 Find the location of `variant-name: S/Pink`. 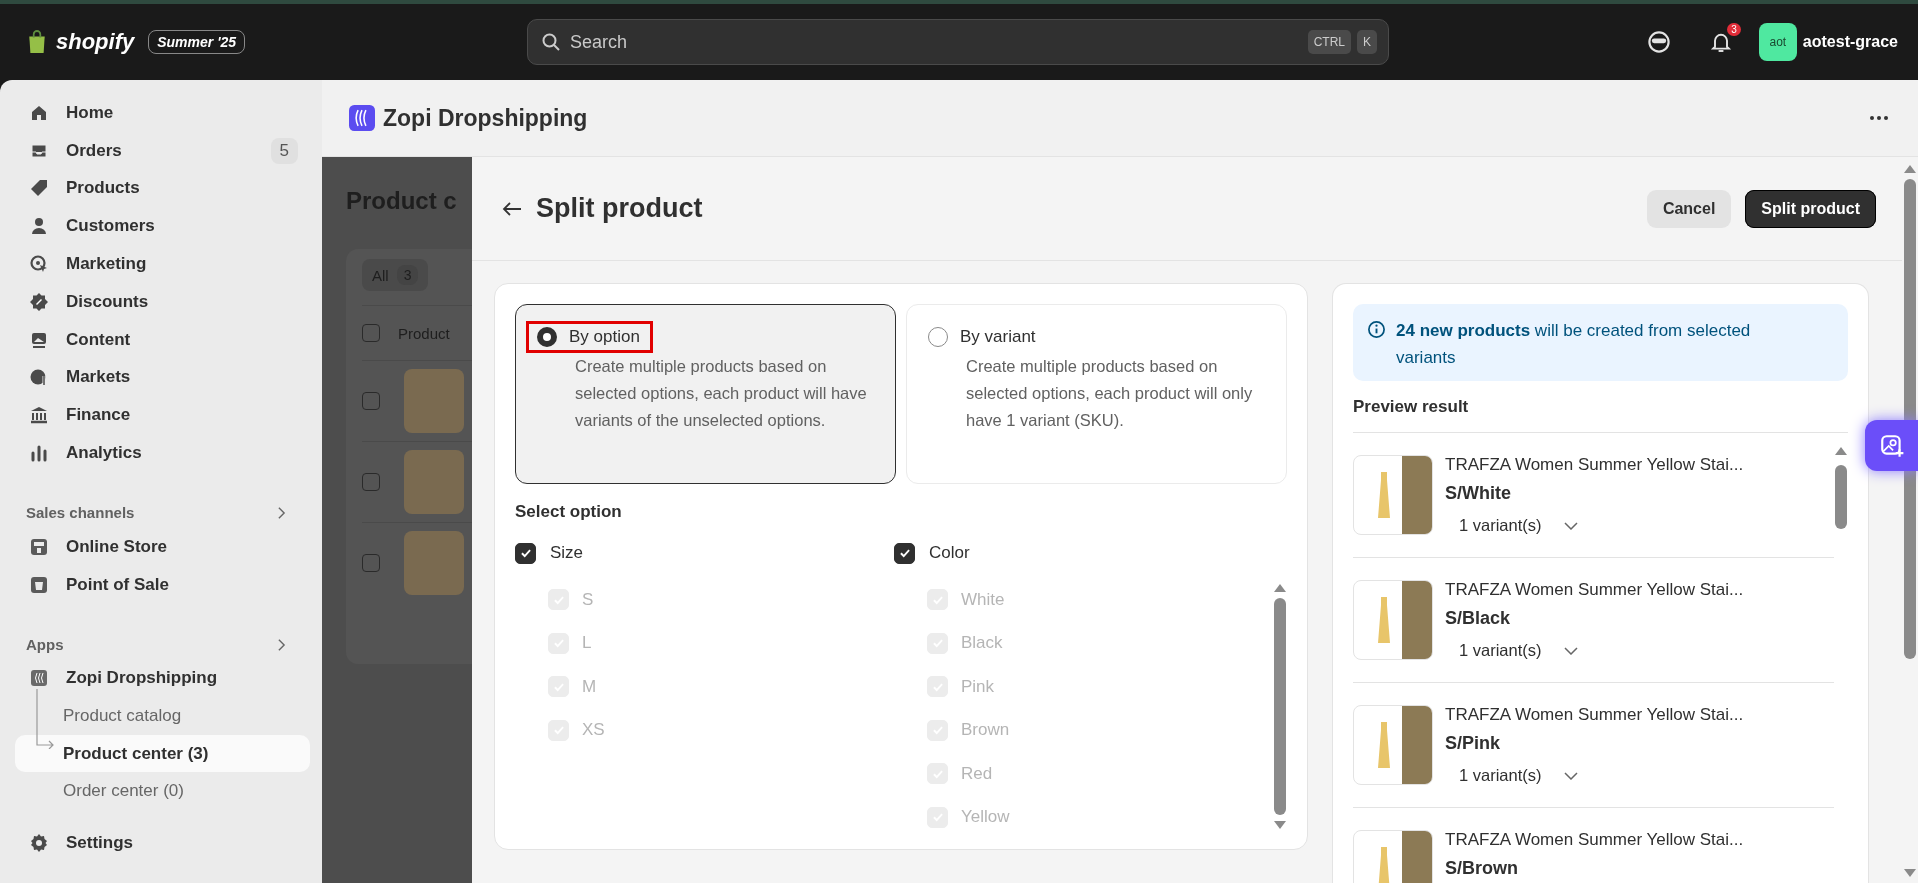

variant-name: S/Pink is located at coordinates (1473, 743).